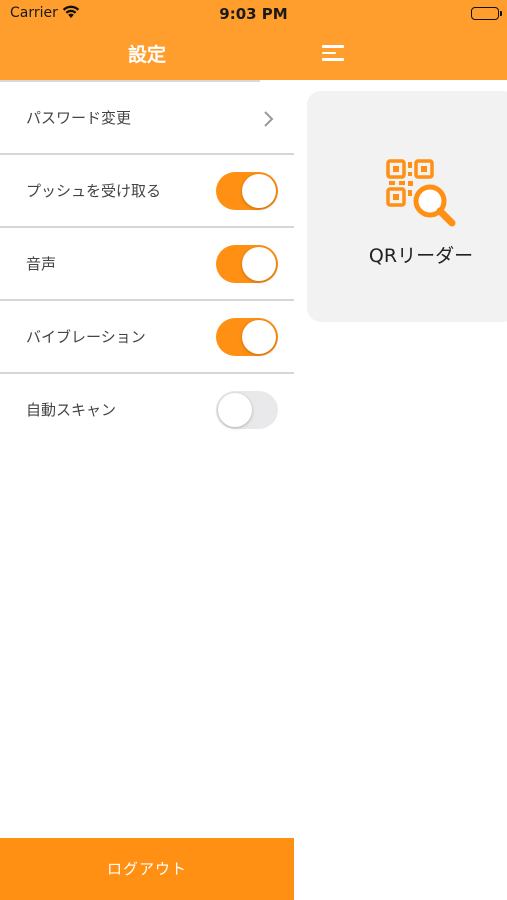 This screenshot has height=900, width=507. I want to click on qr-search-icon, so click(421, 194).